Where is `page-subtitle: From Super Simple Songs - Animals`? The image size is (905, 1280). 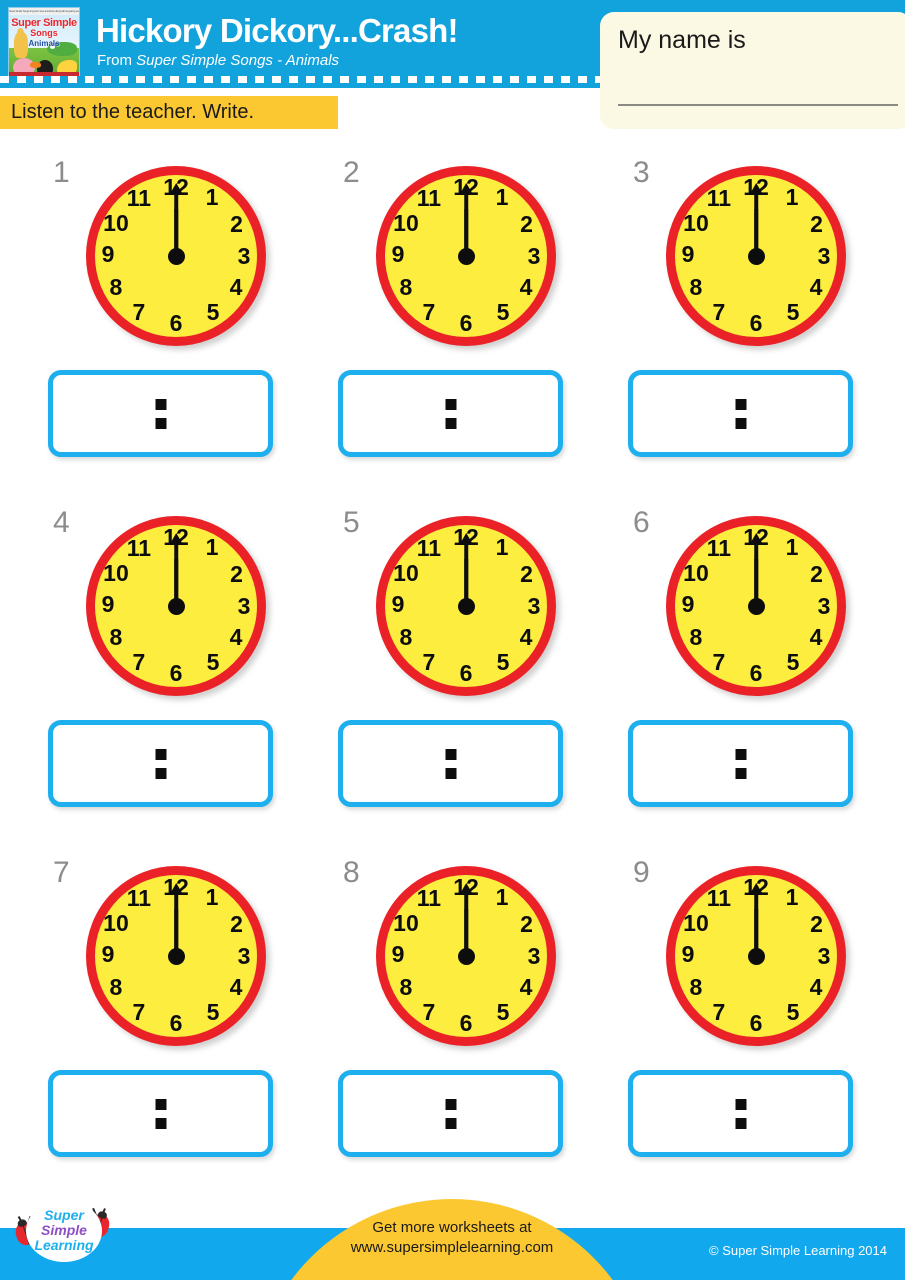 page-subtitle: From Super Simple Songs - Animals is located at coordinates (218, 60).